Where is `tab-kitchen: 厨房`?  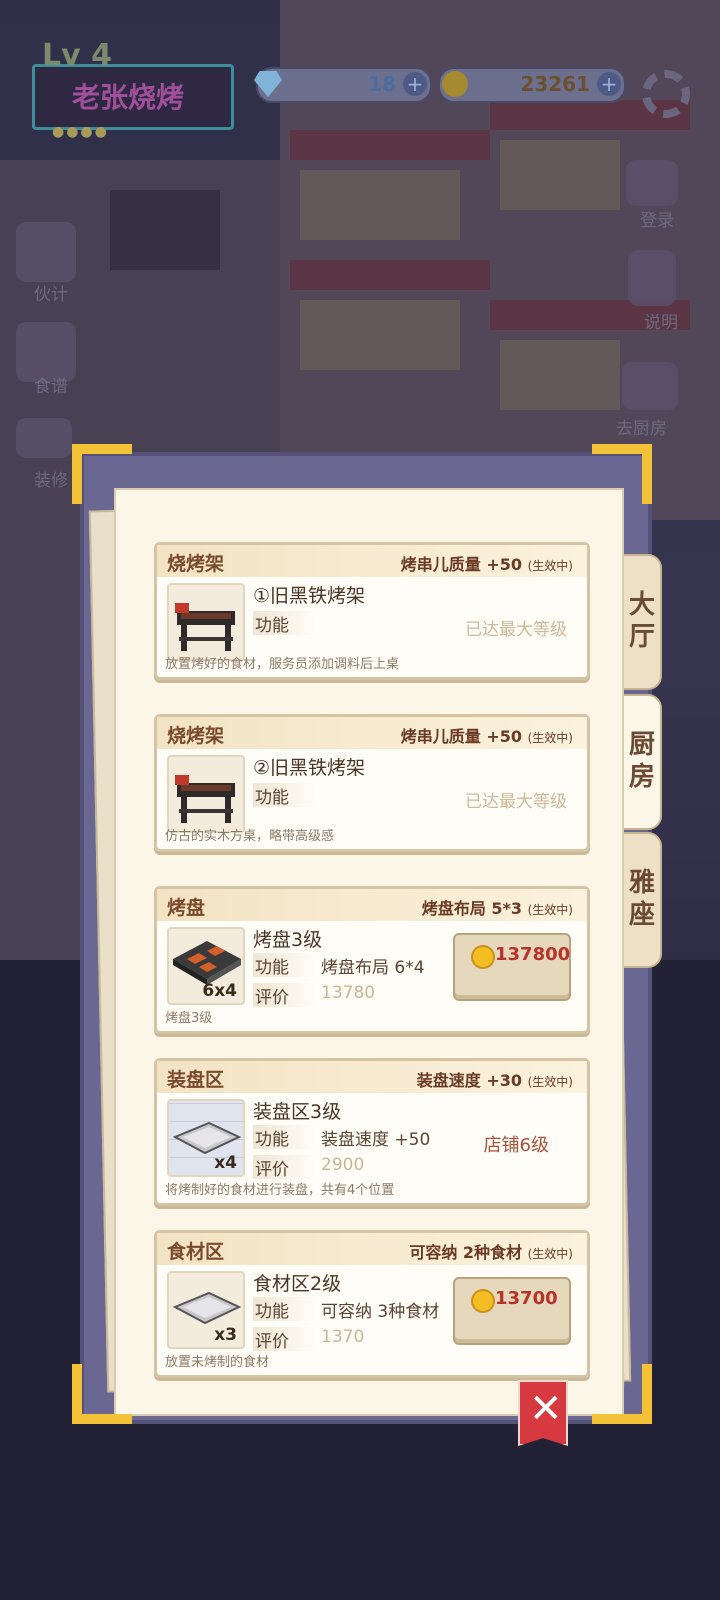 tab-kitchen: 厨房 is located at coordinates (641, 762).